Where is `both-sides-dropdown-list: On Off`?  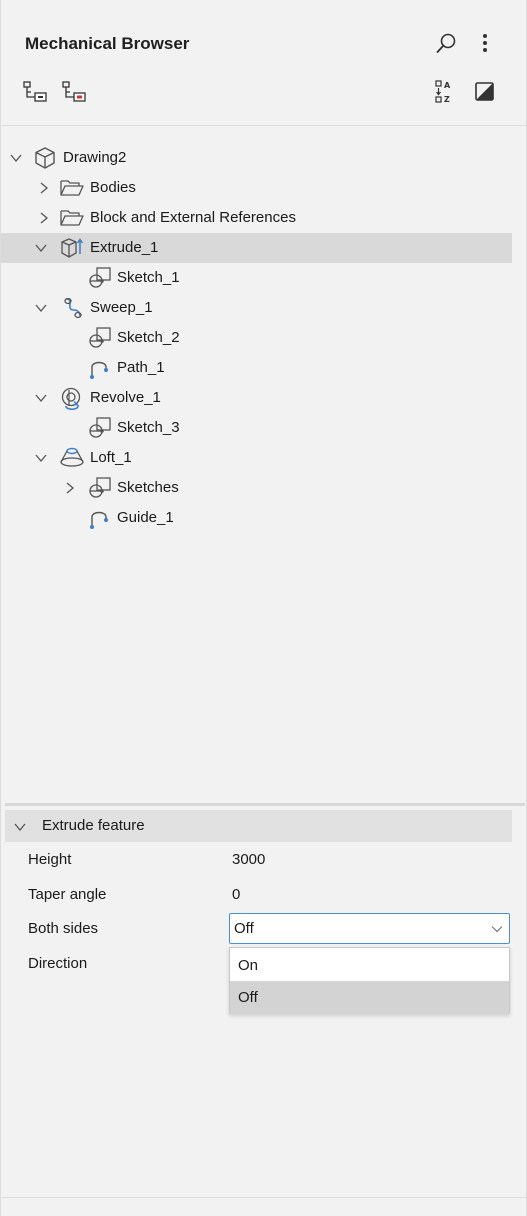
both-sides-dropdown-list: On Off is located at coordinates (369, 980).